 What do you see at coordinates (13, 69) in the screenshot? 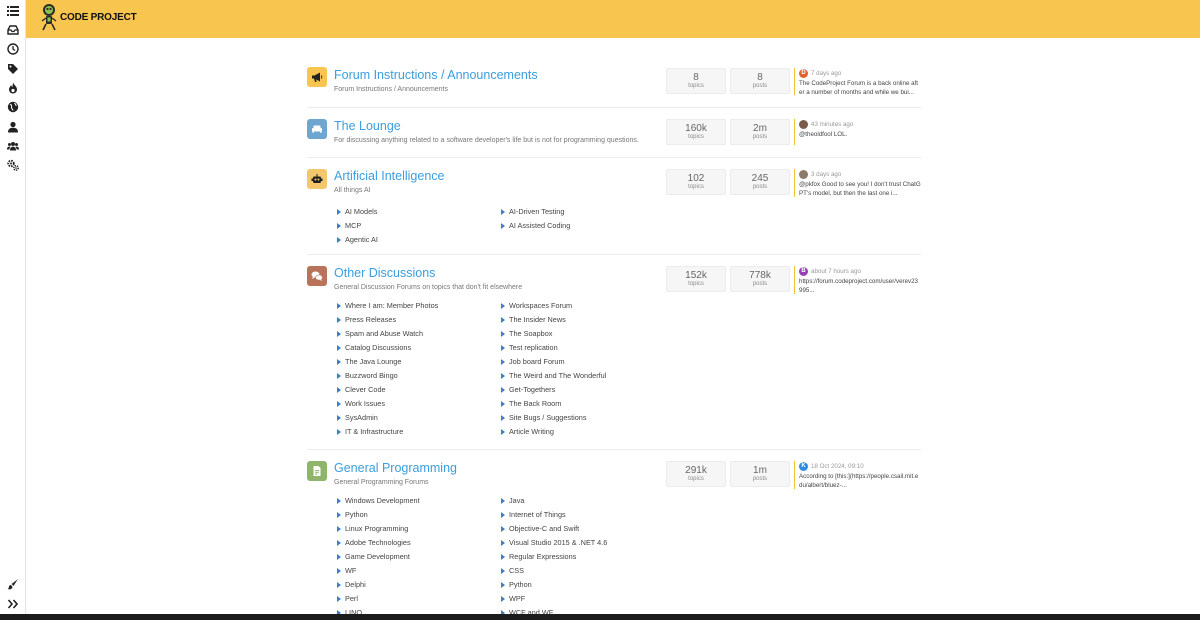
I see `tags-icon` at bounding box center [13, 69].